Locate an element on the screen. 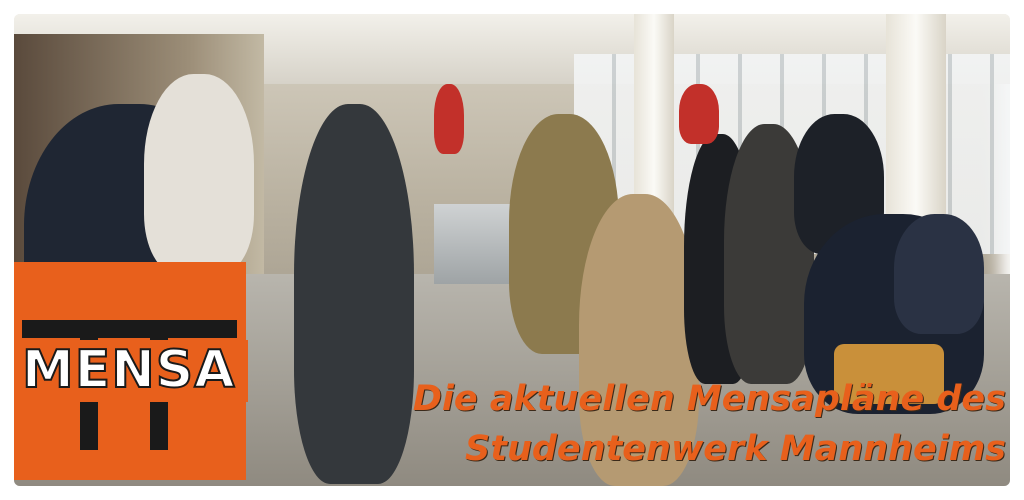 The image size is (1024, 500). logo-bar is located at coordinates (129, 329).